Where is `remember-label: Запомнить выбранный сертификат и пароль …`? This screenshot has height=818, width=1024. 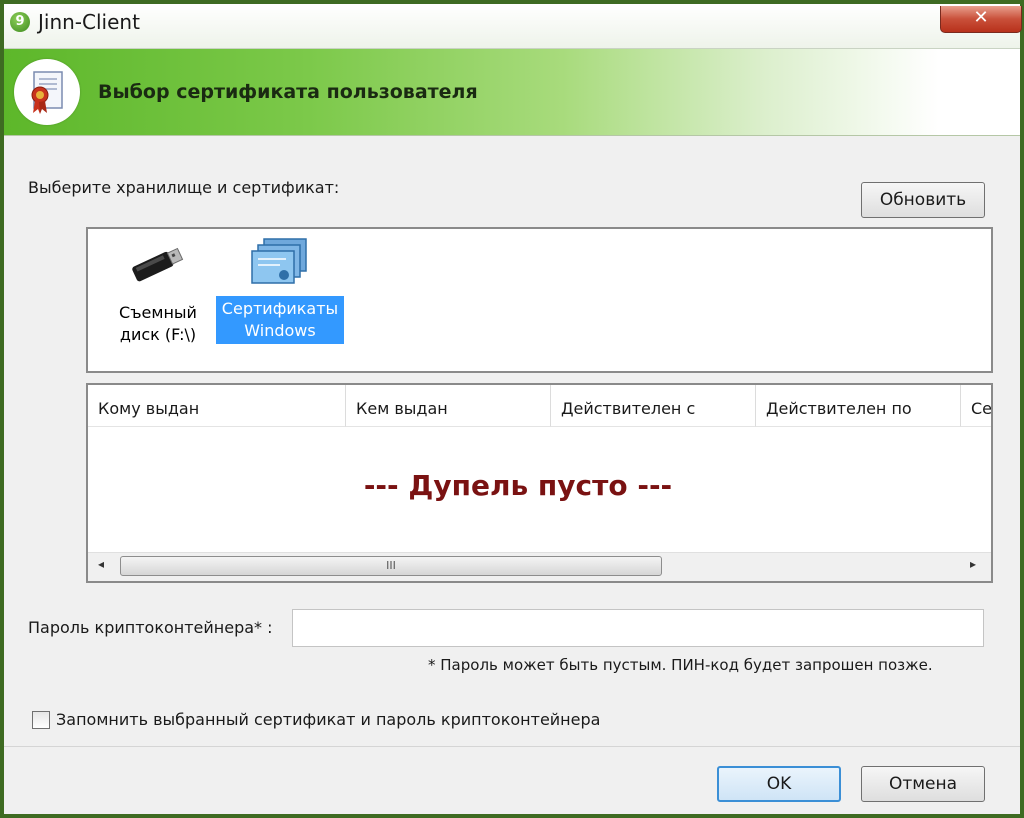 remember-label: Запомнить выбранный сертификат и пароль … is located at coordinates (328, 719).